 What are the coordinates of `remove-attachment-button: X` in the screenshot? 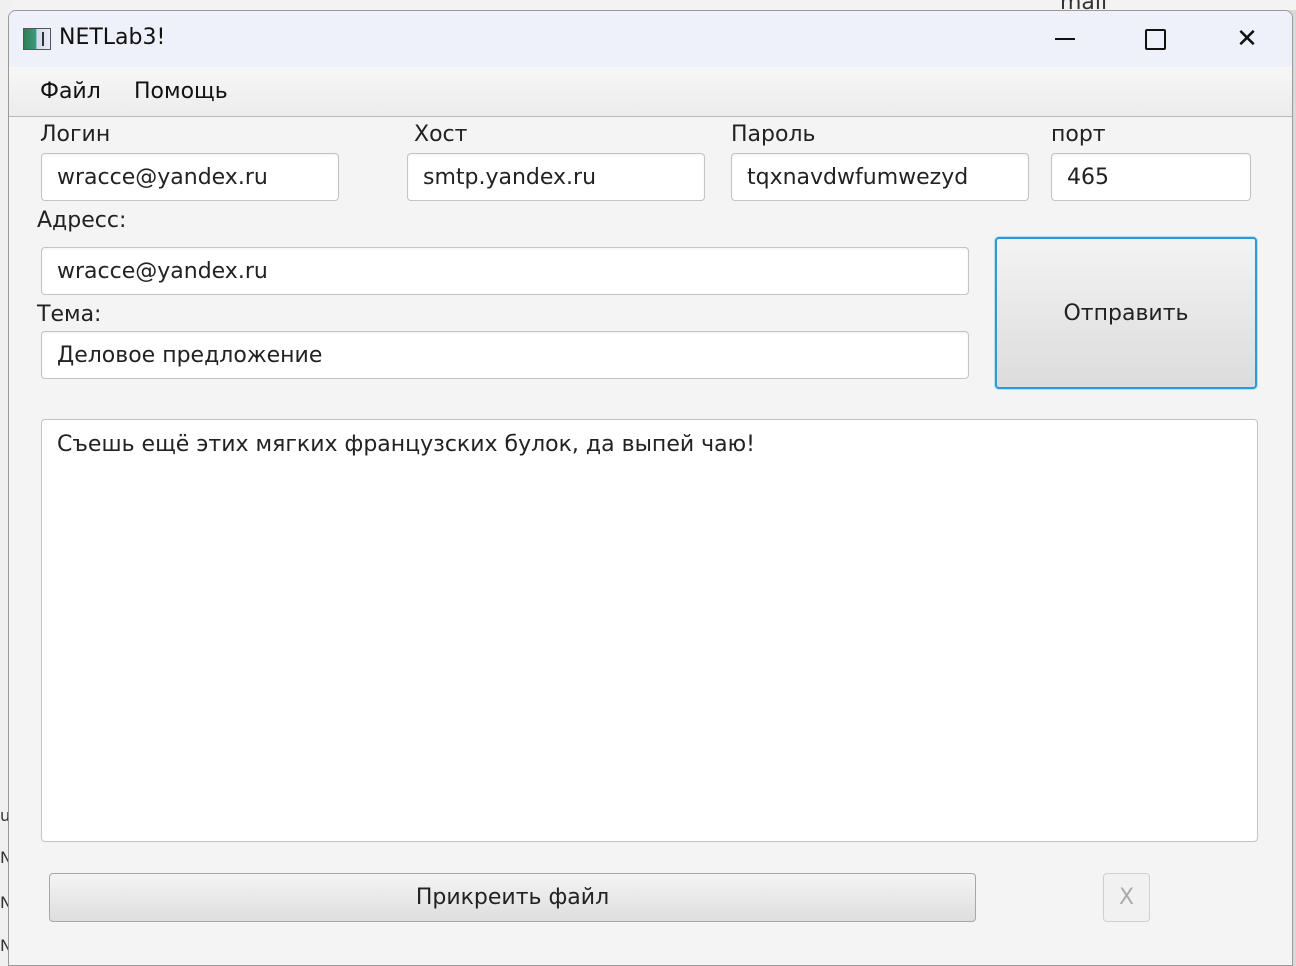 It's located at (1126, 897).